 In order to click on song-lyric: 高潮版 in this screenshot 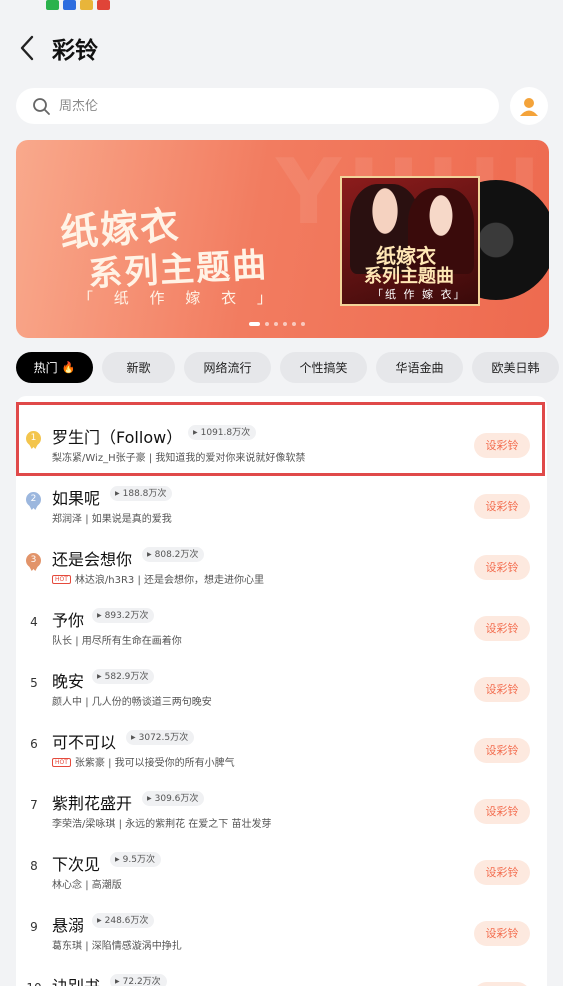, I will do `click(106, 885)`.